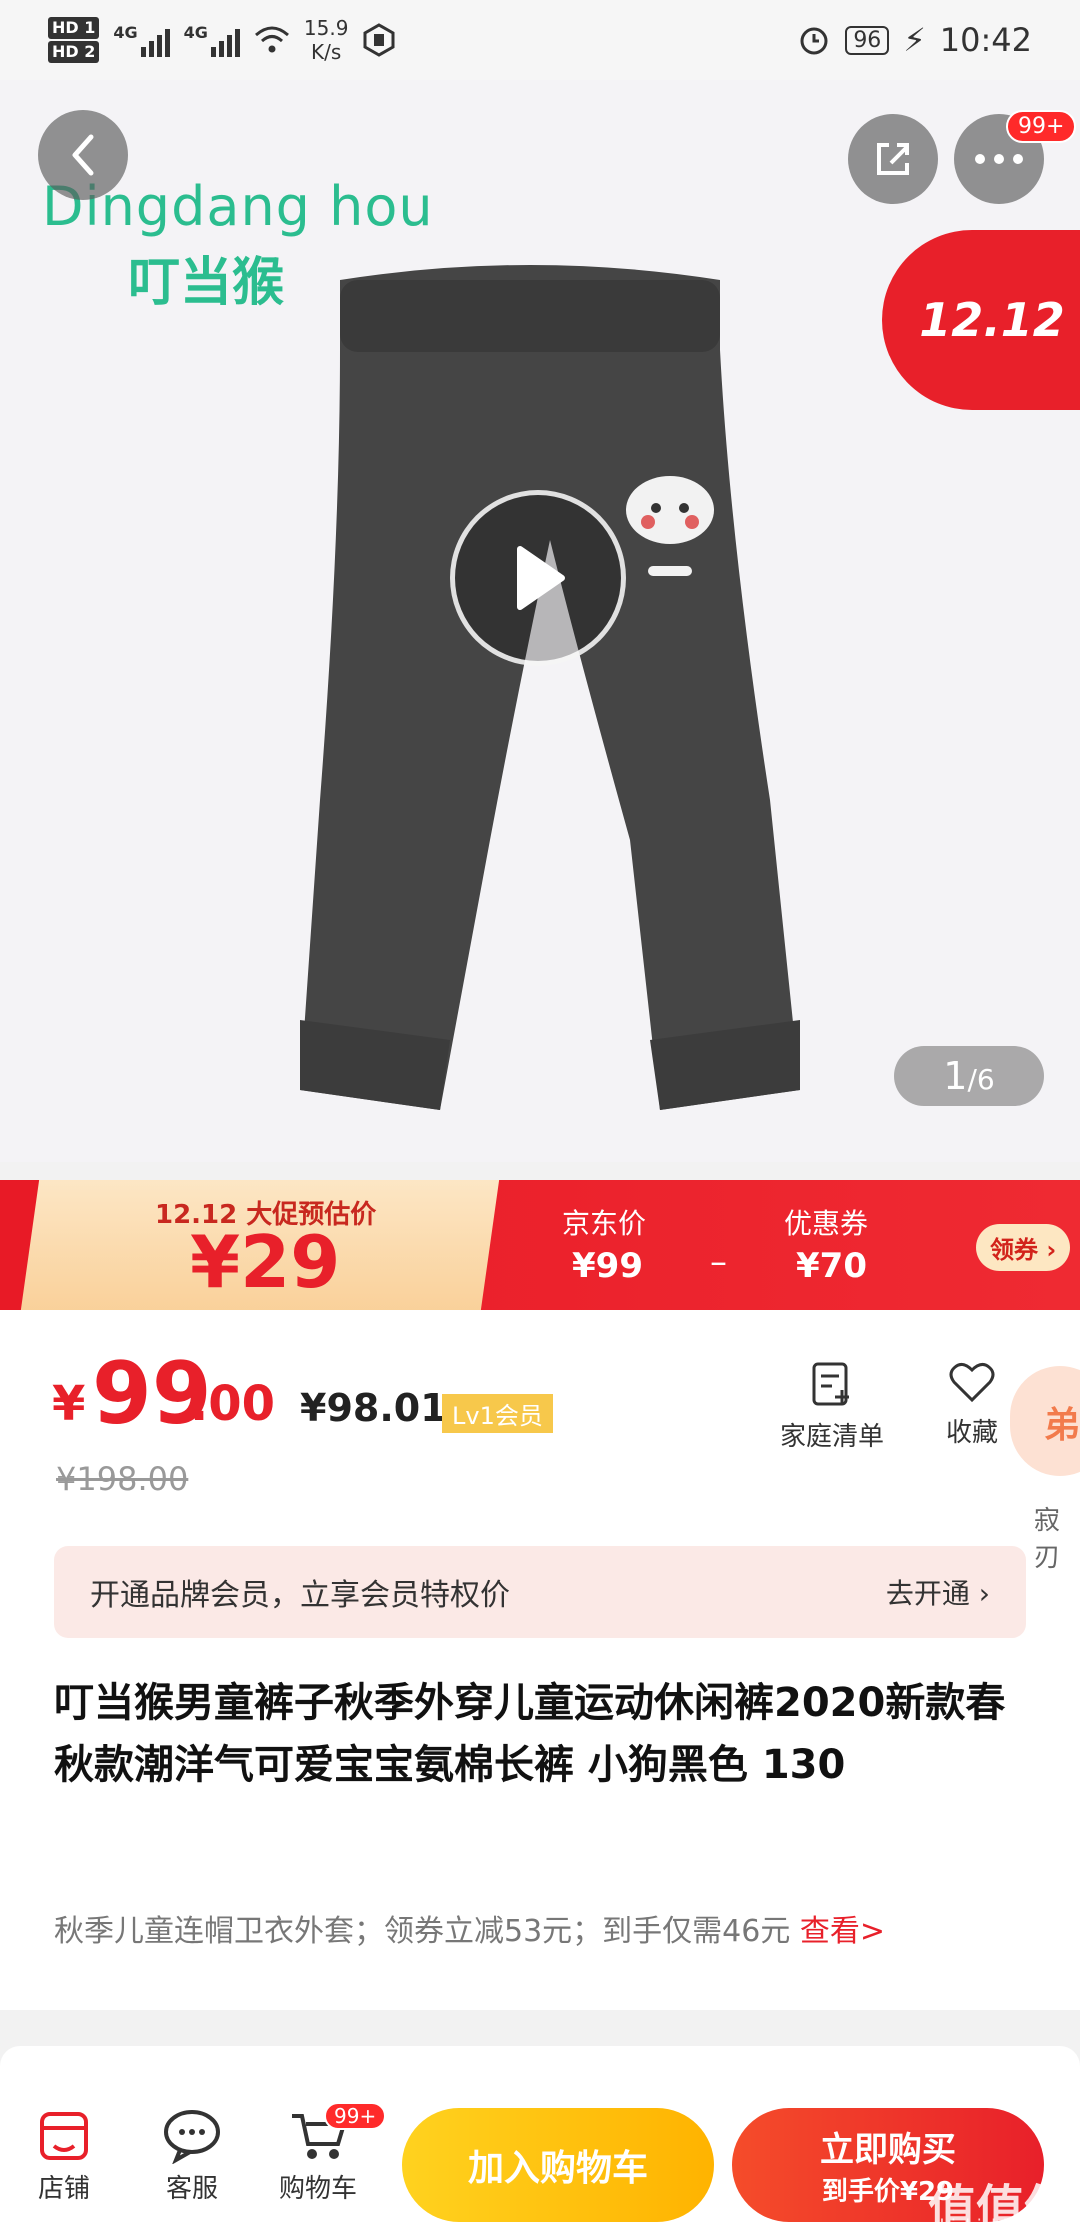 The width and height of the screenshot is (1080, 2240). I want to click on net1-label: 4G, so click(125, 32).